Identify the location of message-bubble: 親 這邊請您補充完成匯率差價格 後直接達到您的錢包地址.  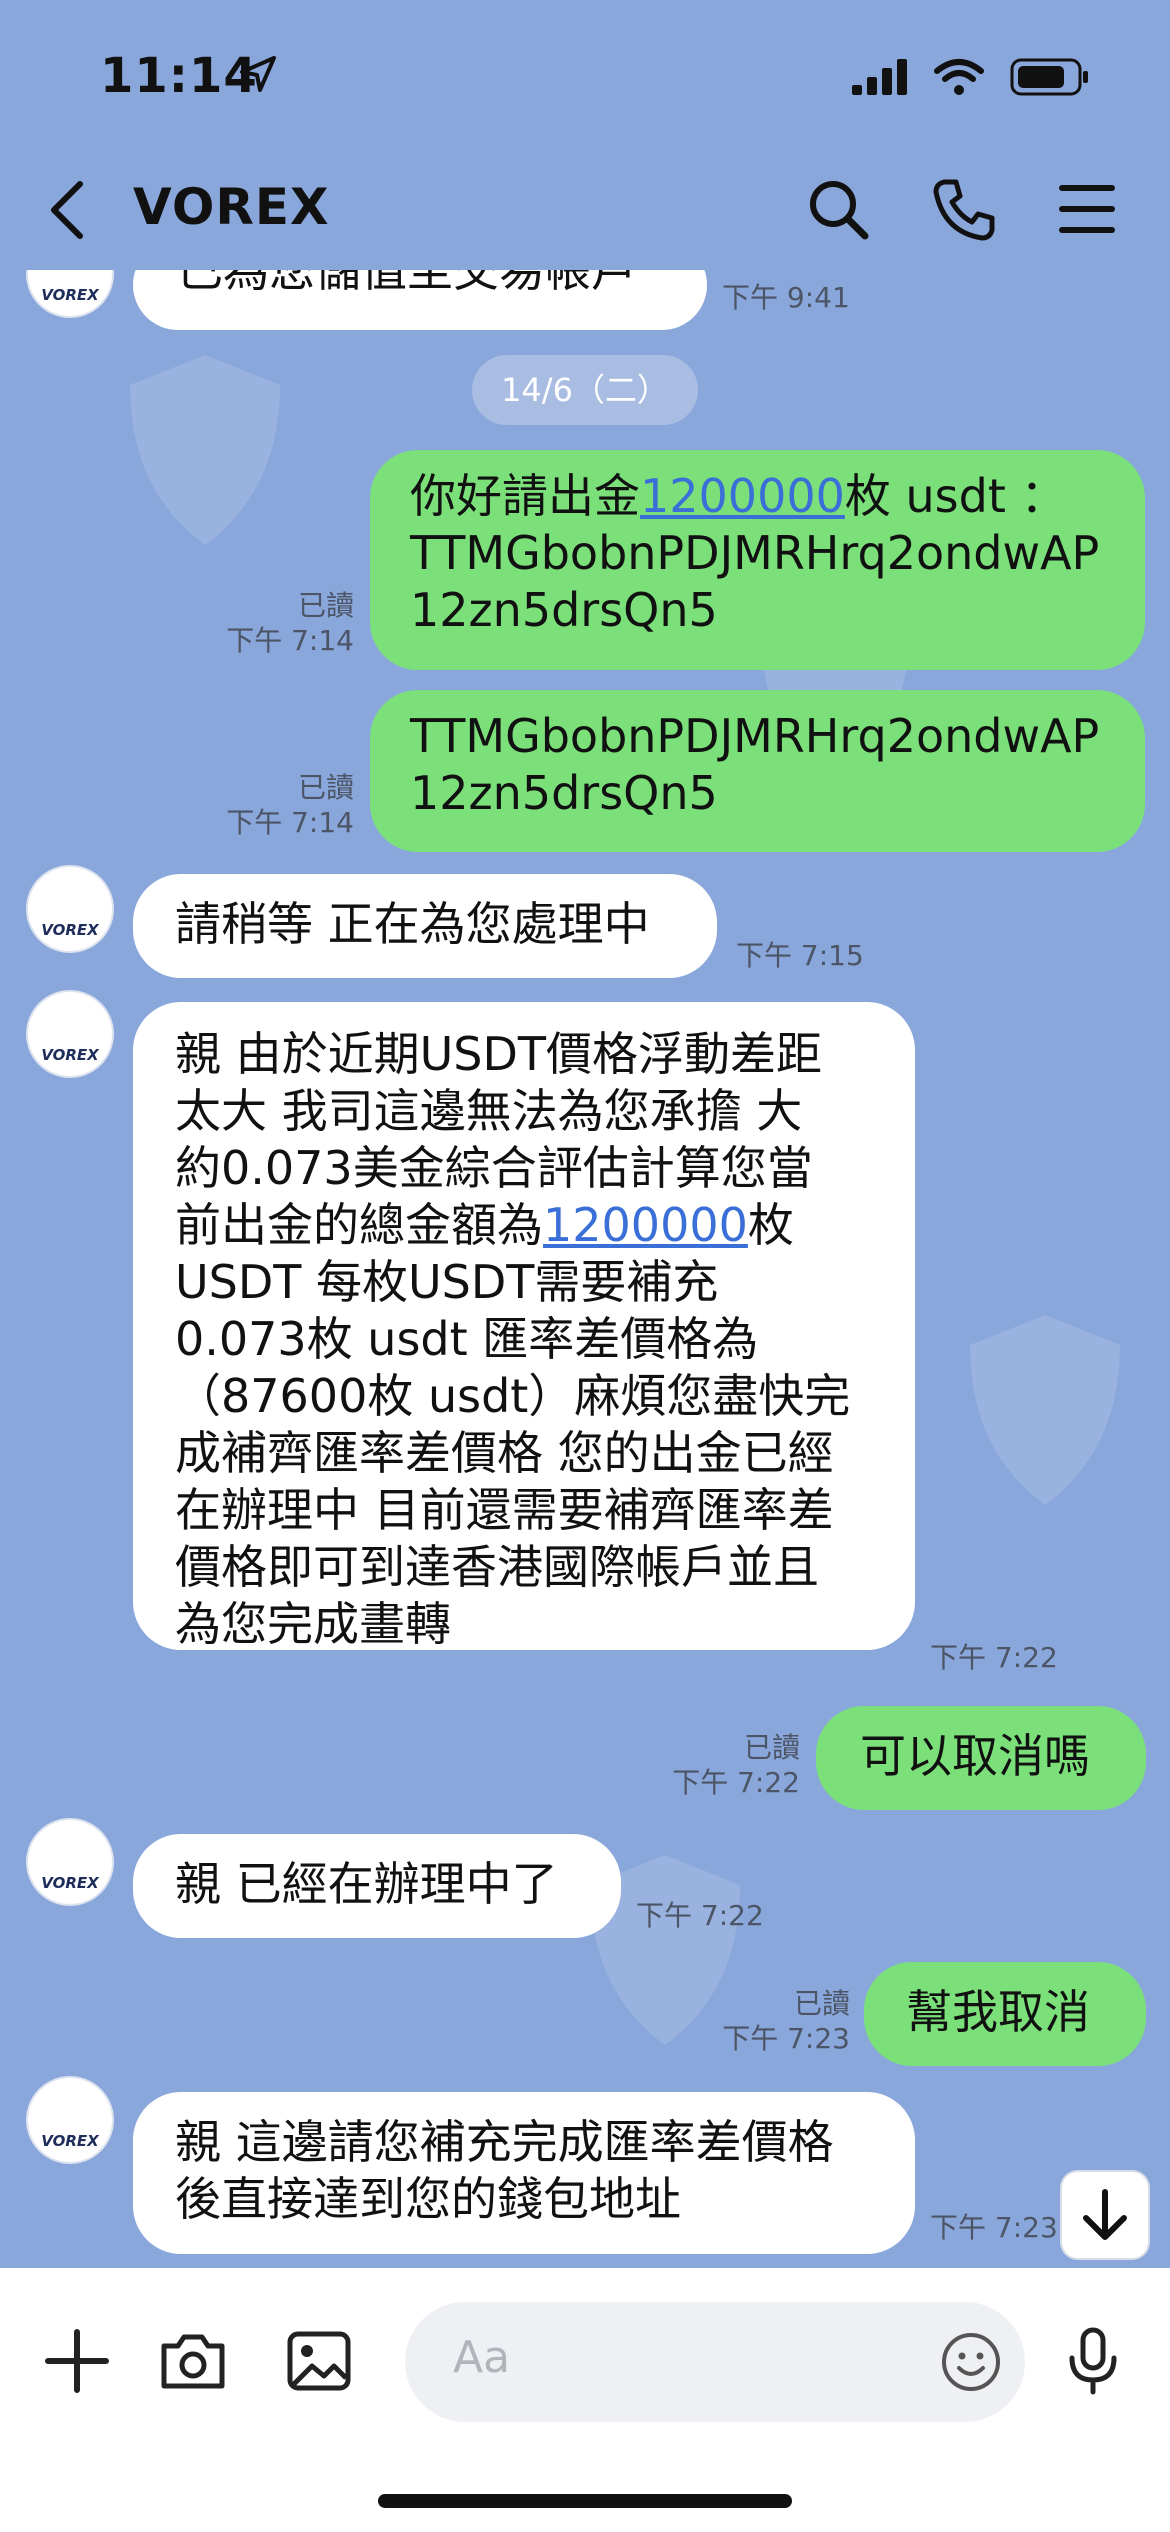
(524, 2173).